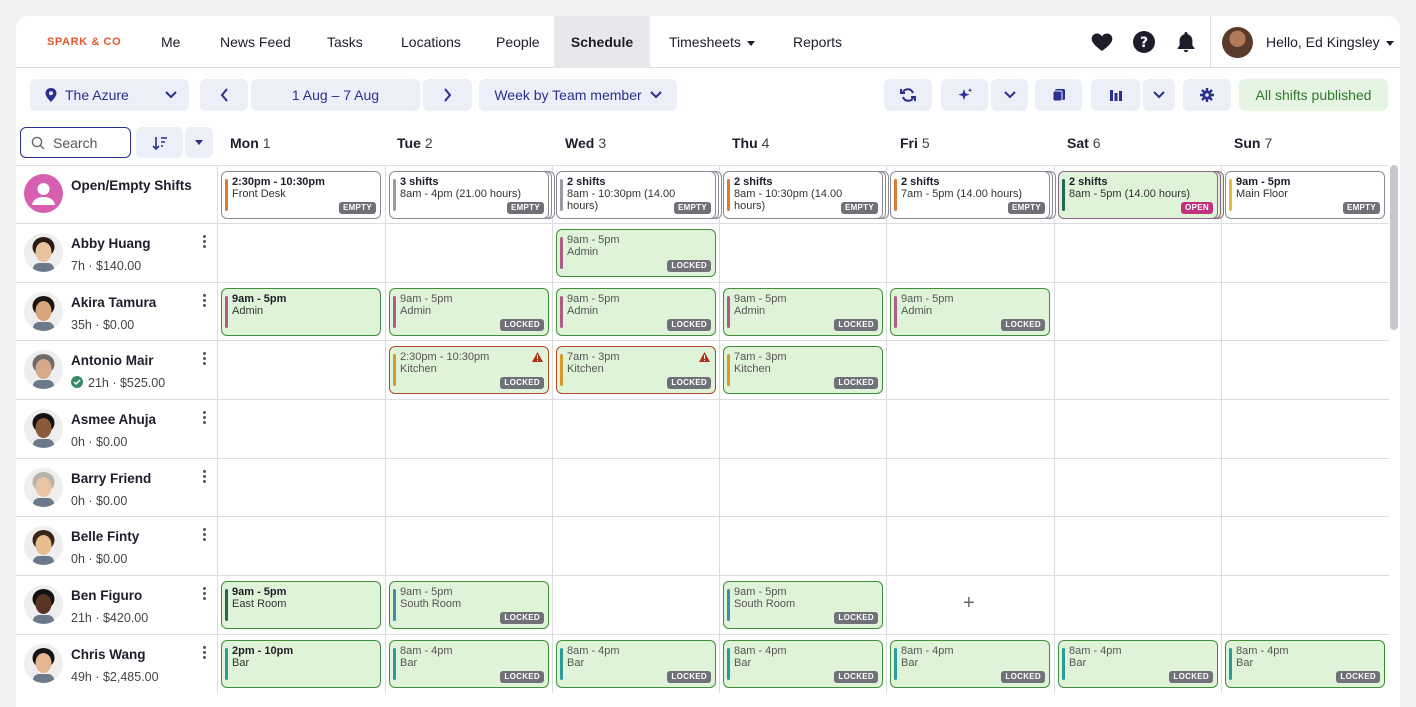 The width and height of the screenshot is (1416, 707). Describe the element at coordinates (255, 42) in the screenshot. I see `nav-news-feed: News Feed` at that location.